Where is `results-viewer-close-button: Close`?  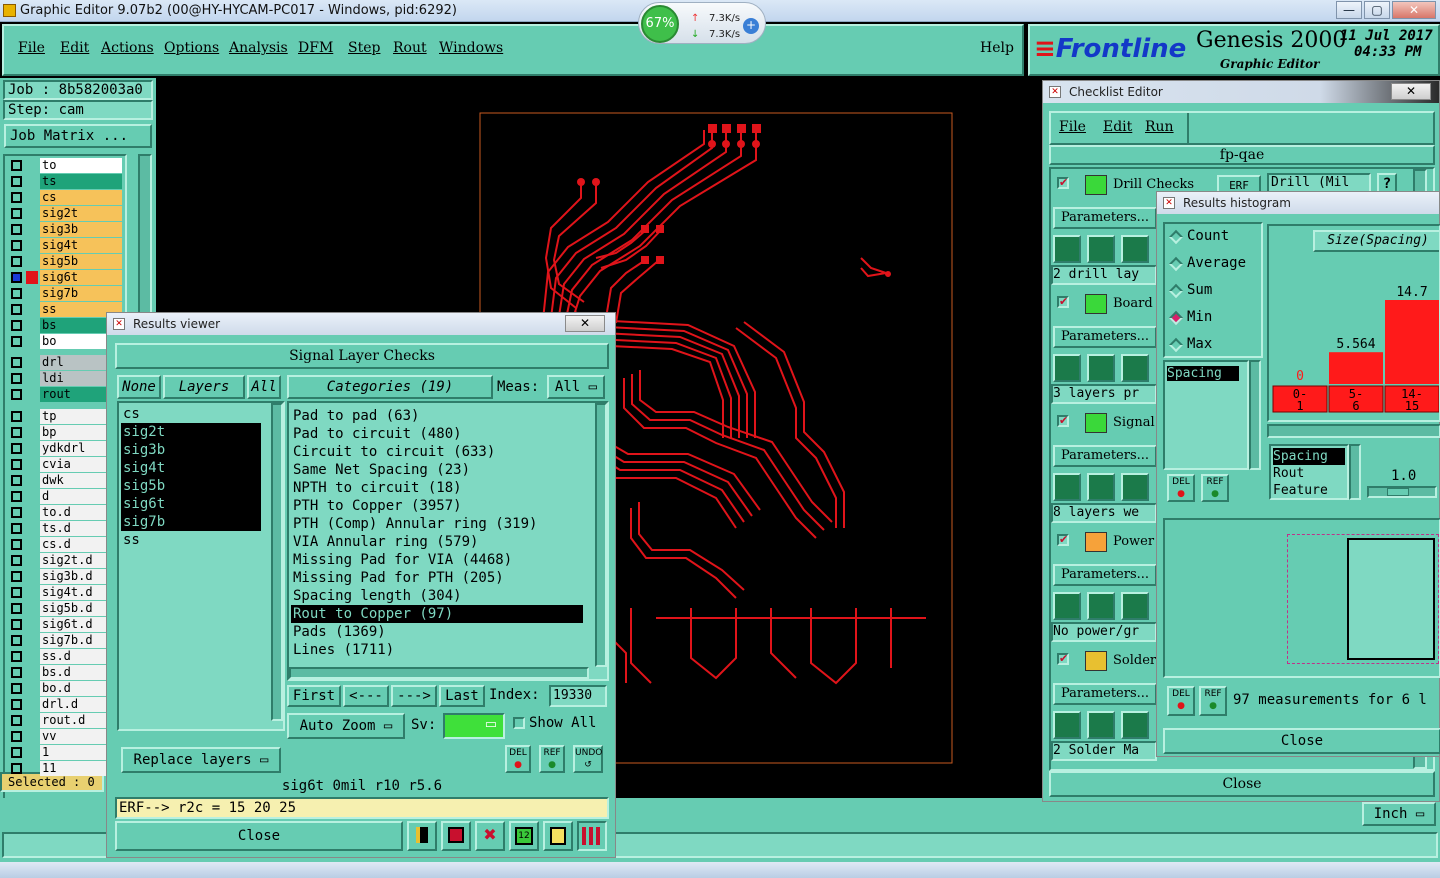
results-viewer-close-button: Close is located at coordinates (259, 836).